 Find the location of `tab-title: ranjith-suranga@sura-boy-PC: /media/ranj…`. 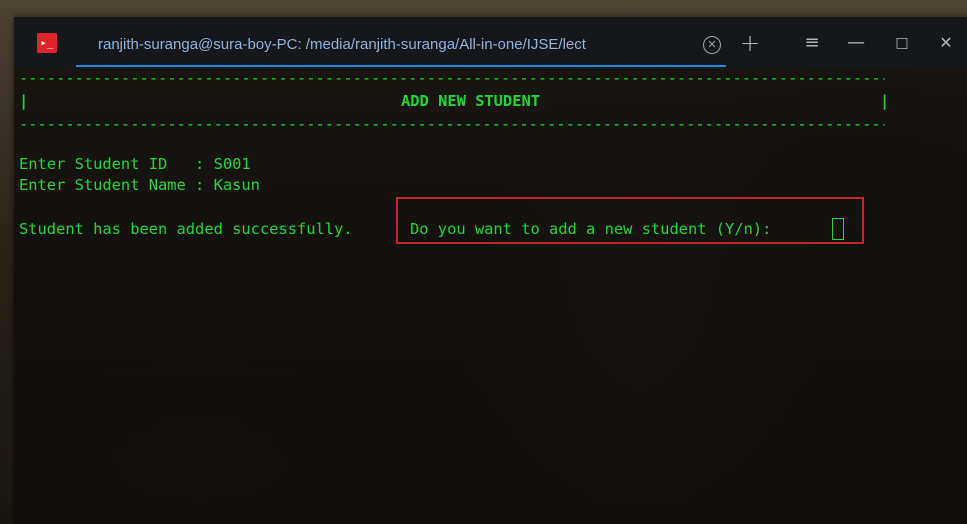

tab-title: ranjith-suranga@sura-boy-PC: /media/ranj… is located at coordinates (342, 44).